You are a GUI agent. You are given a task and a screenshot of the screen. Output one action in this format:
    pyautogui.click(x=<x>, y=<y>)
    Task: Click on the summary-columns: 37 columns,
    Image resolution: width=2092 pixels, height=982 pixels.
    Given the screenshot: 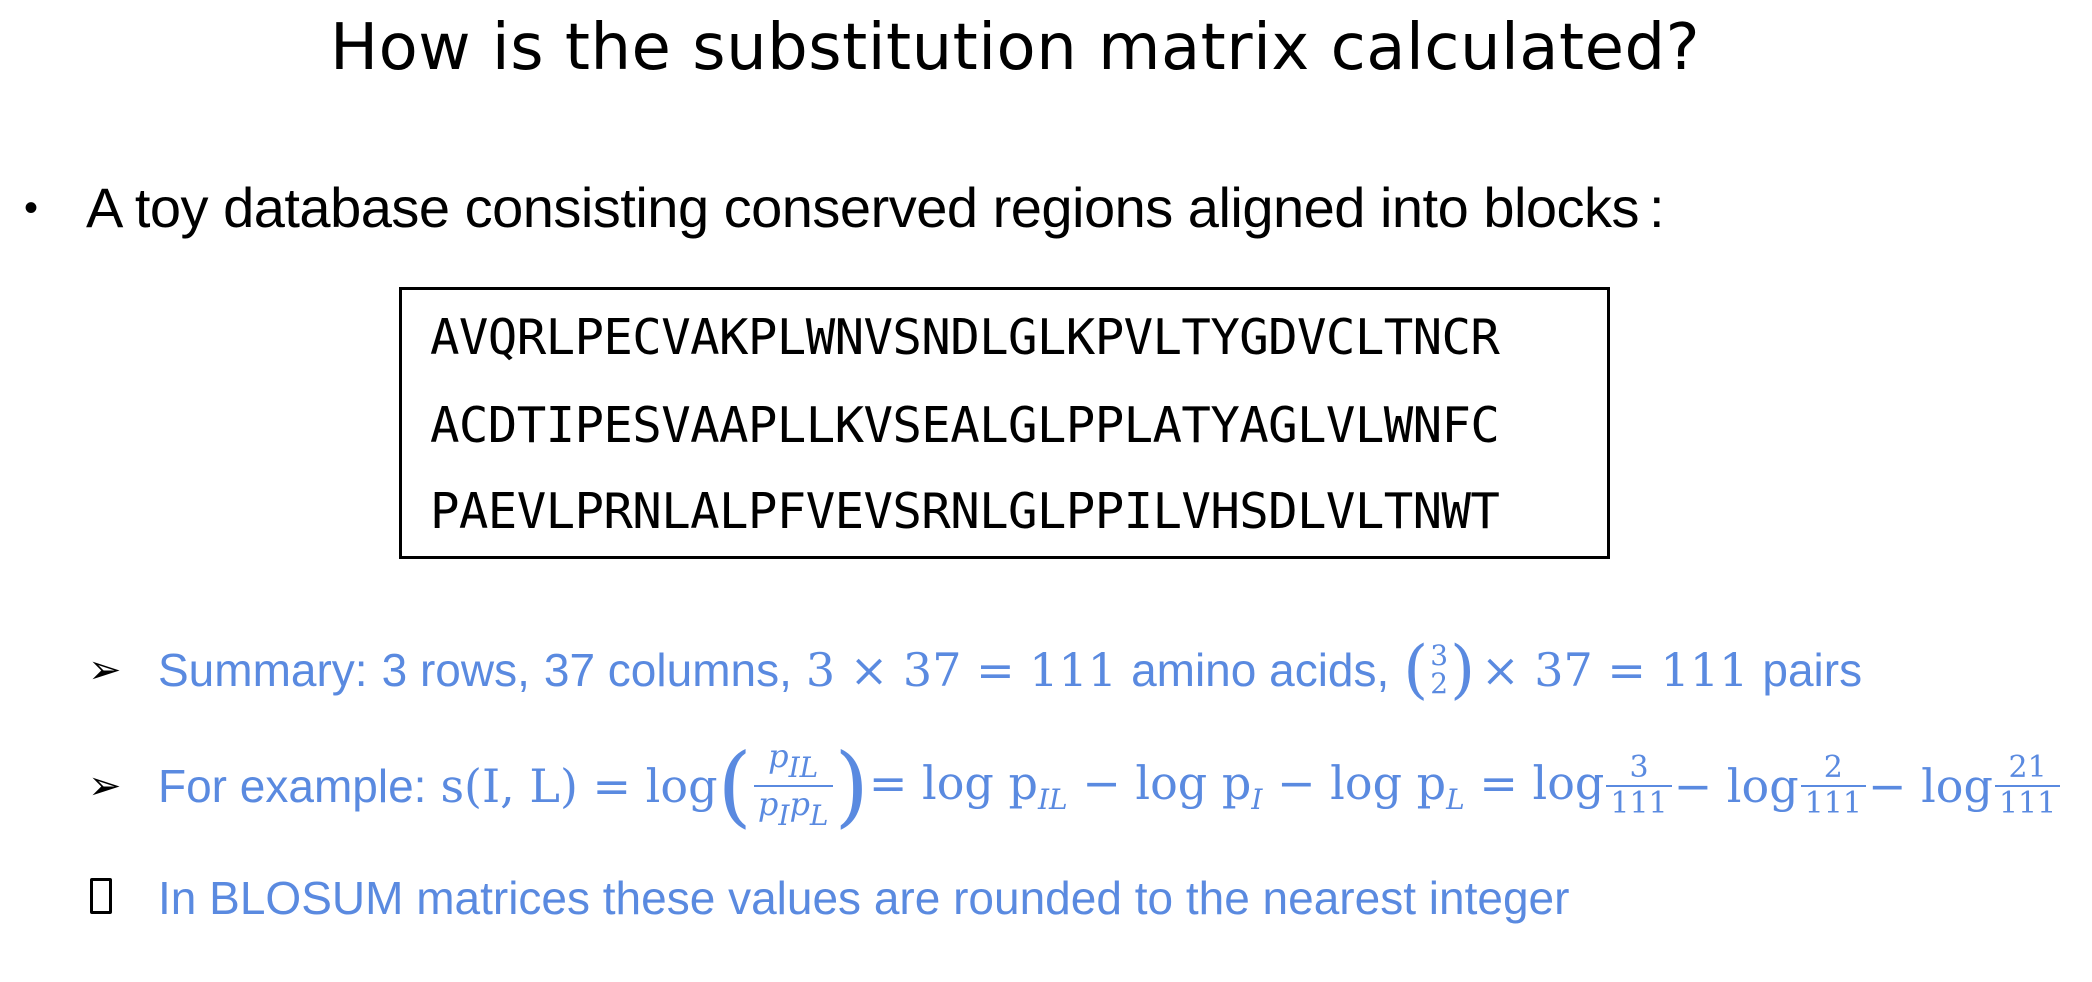 What is the action you would take?
    pyautogui.click(x=667, y=670)
    